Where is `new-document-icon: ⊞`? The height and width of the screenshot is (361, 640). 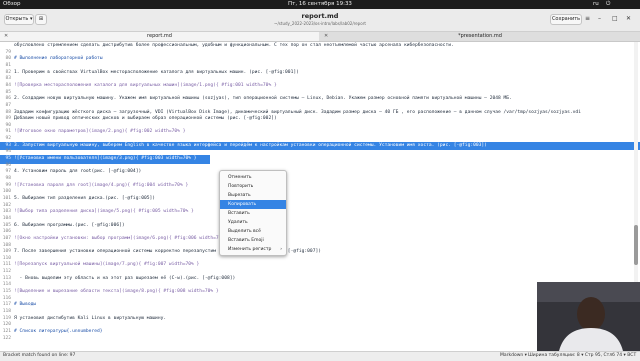
new-document-icon: ⊞ is located at coordinates (41, 19).